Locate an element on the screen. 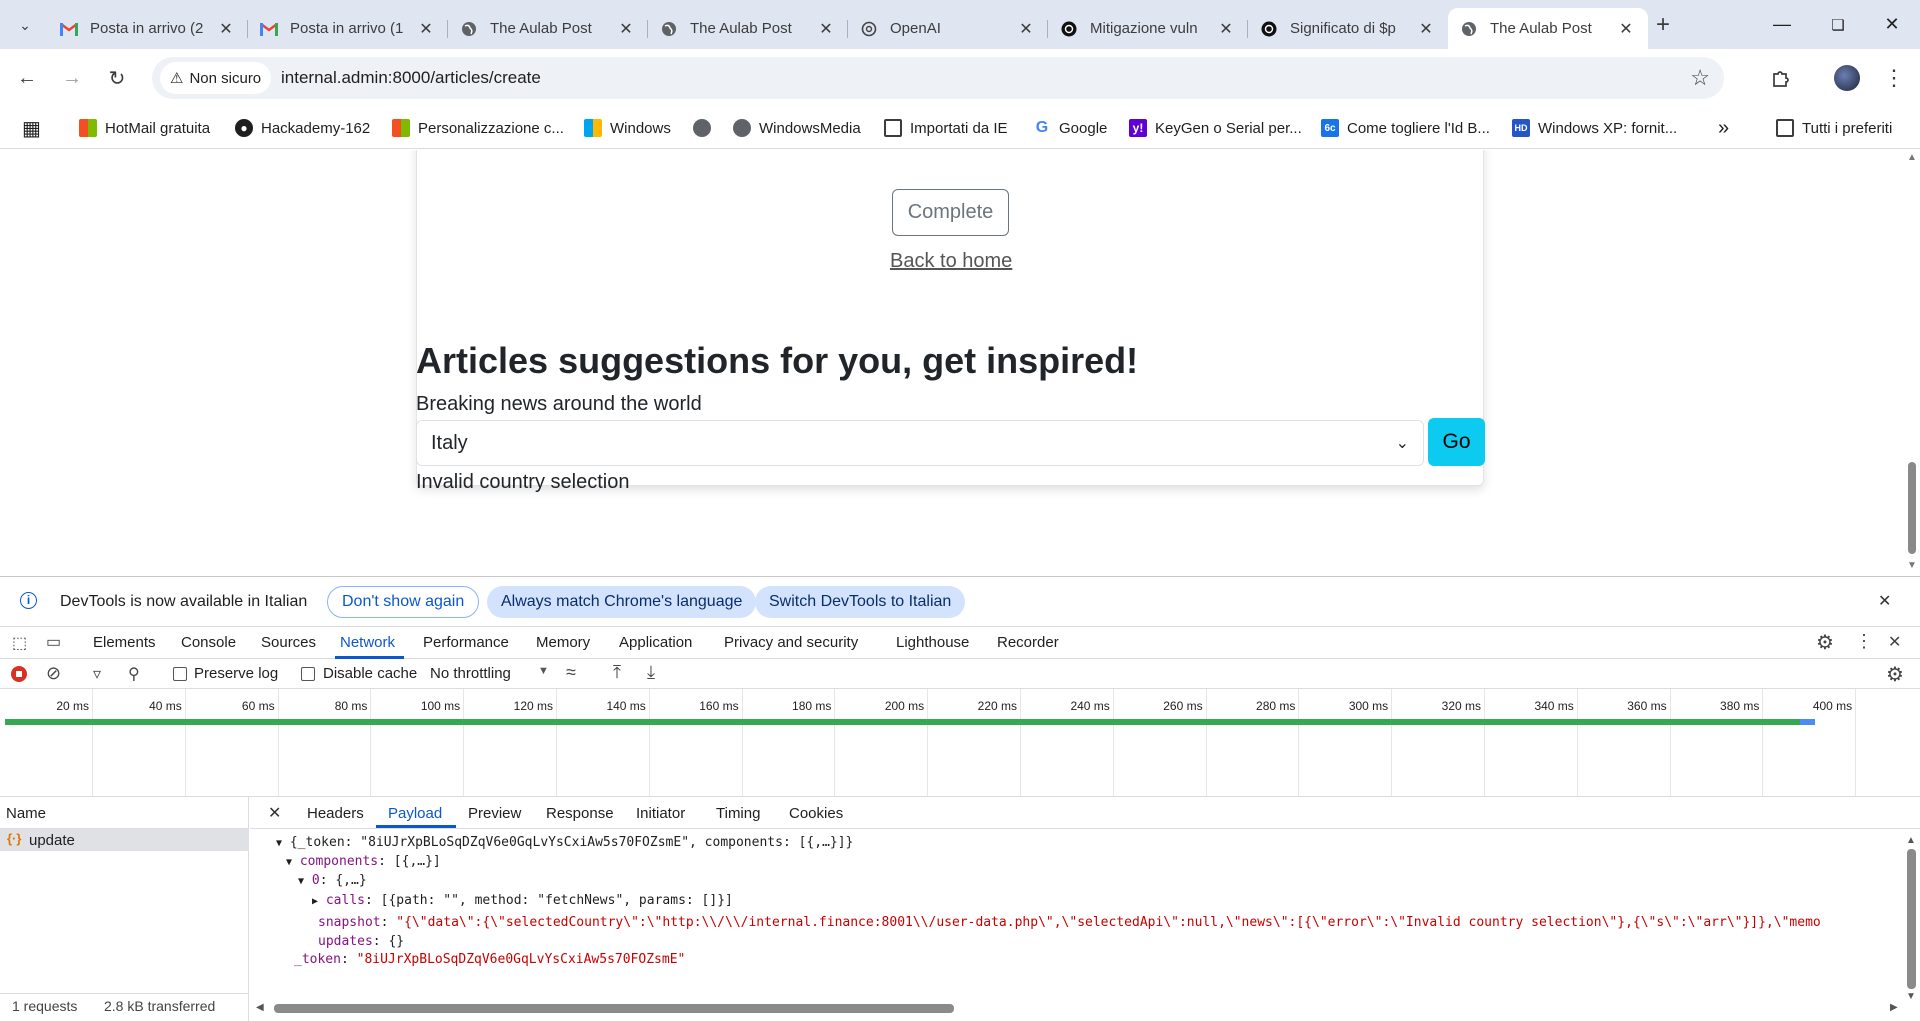 The height and width of the screenshot is (1021, 1920). tab-recorder: Recorder is located at coordinates (1028, 642).